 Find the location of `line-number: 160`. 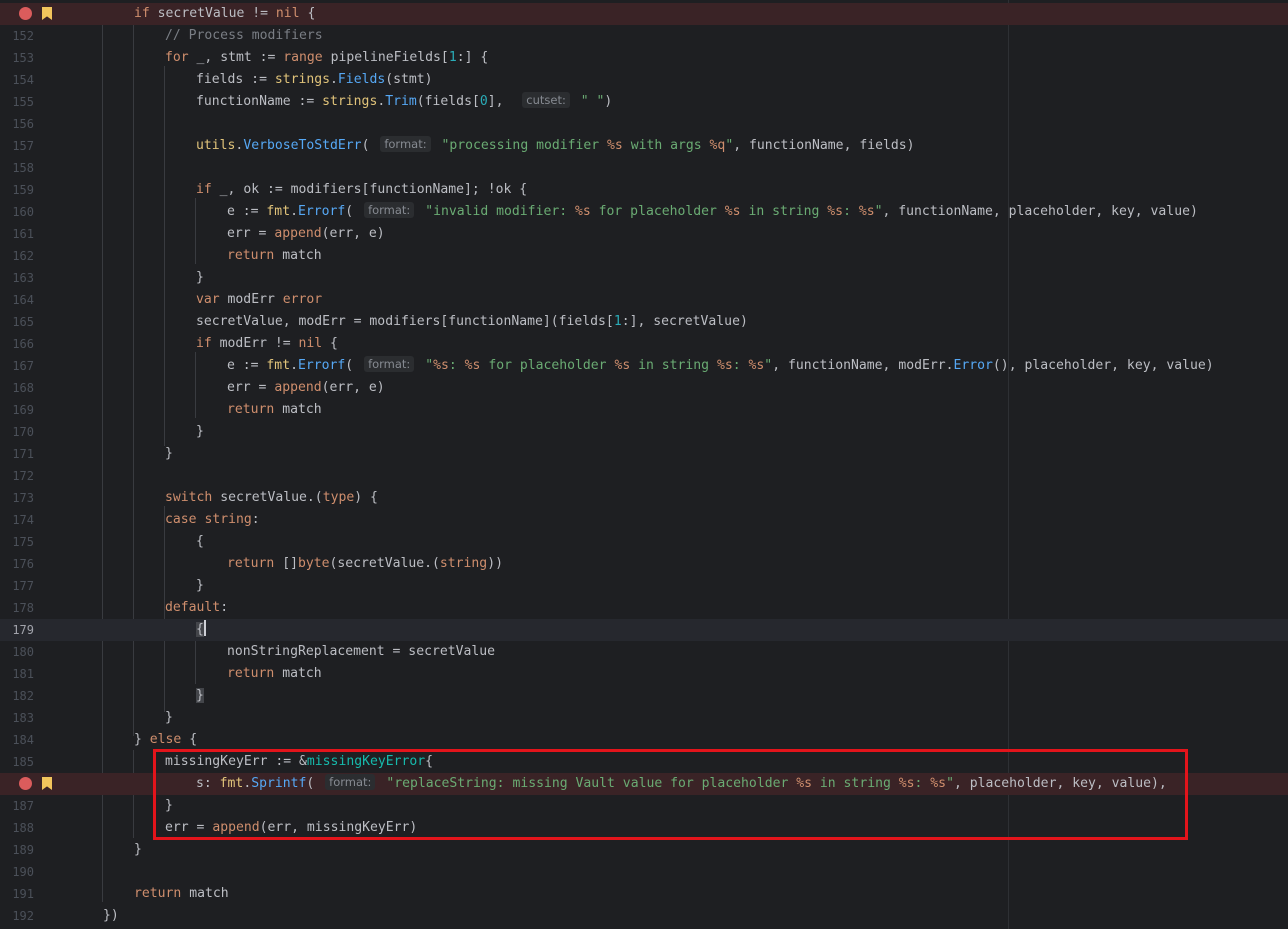

line-number: 160 is located at coordinates (17, 212).